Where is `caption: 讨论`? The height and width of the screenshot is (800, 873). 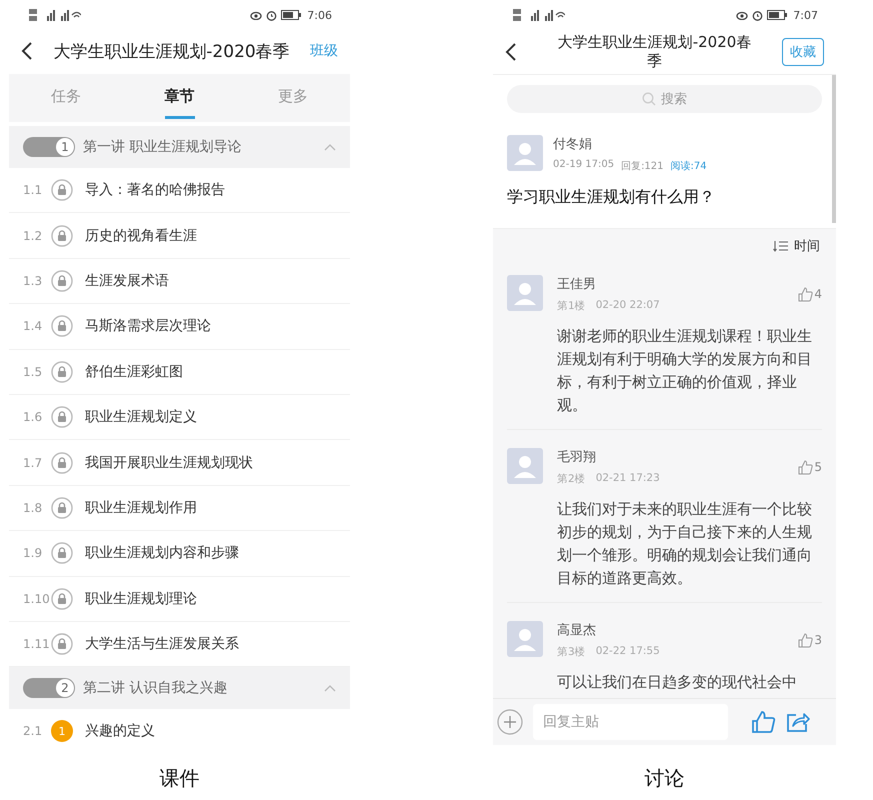
caption: 讨论 is located at coordinates (664, 778).